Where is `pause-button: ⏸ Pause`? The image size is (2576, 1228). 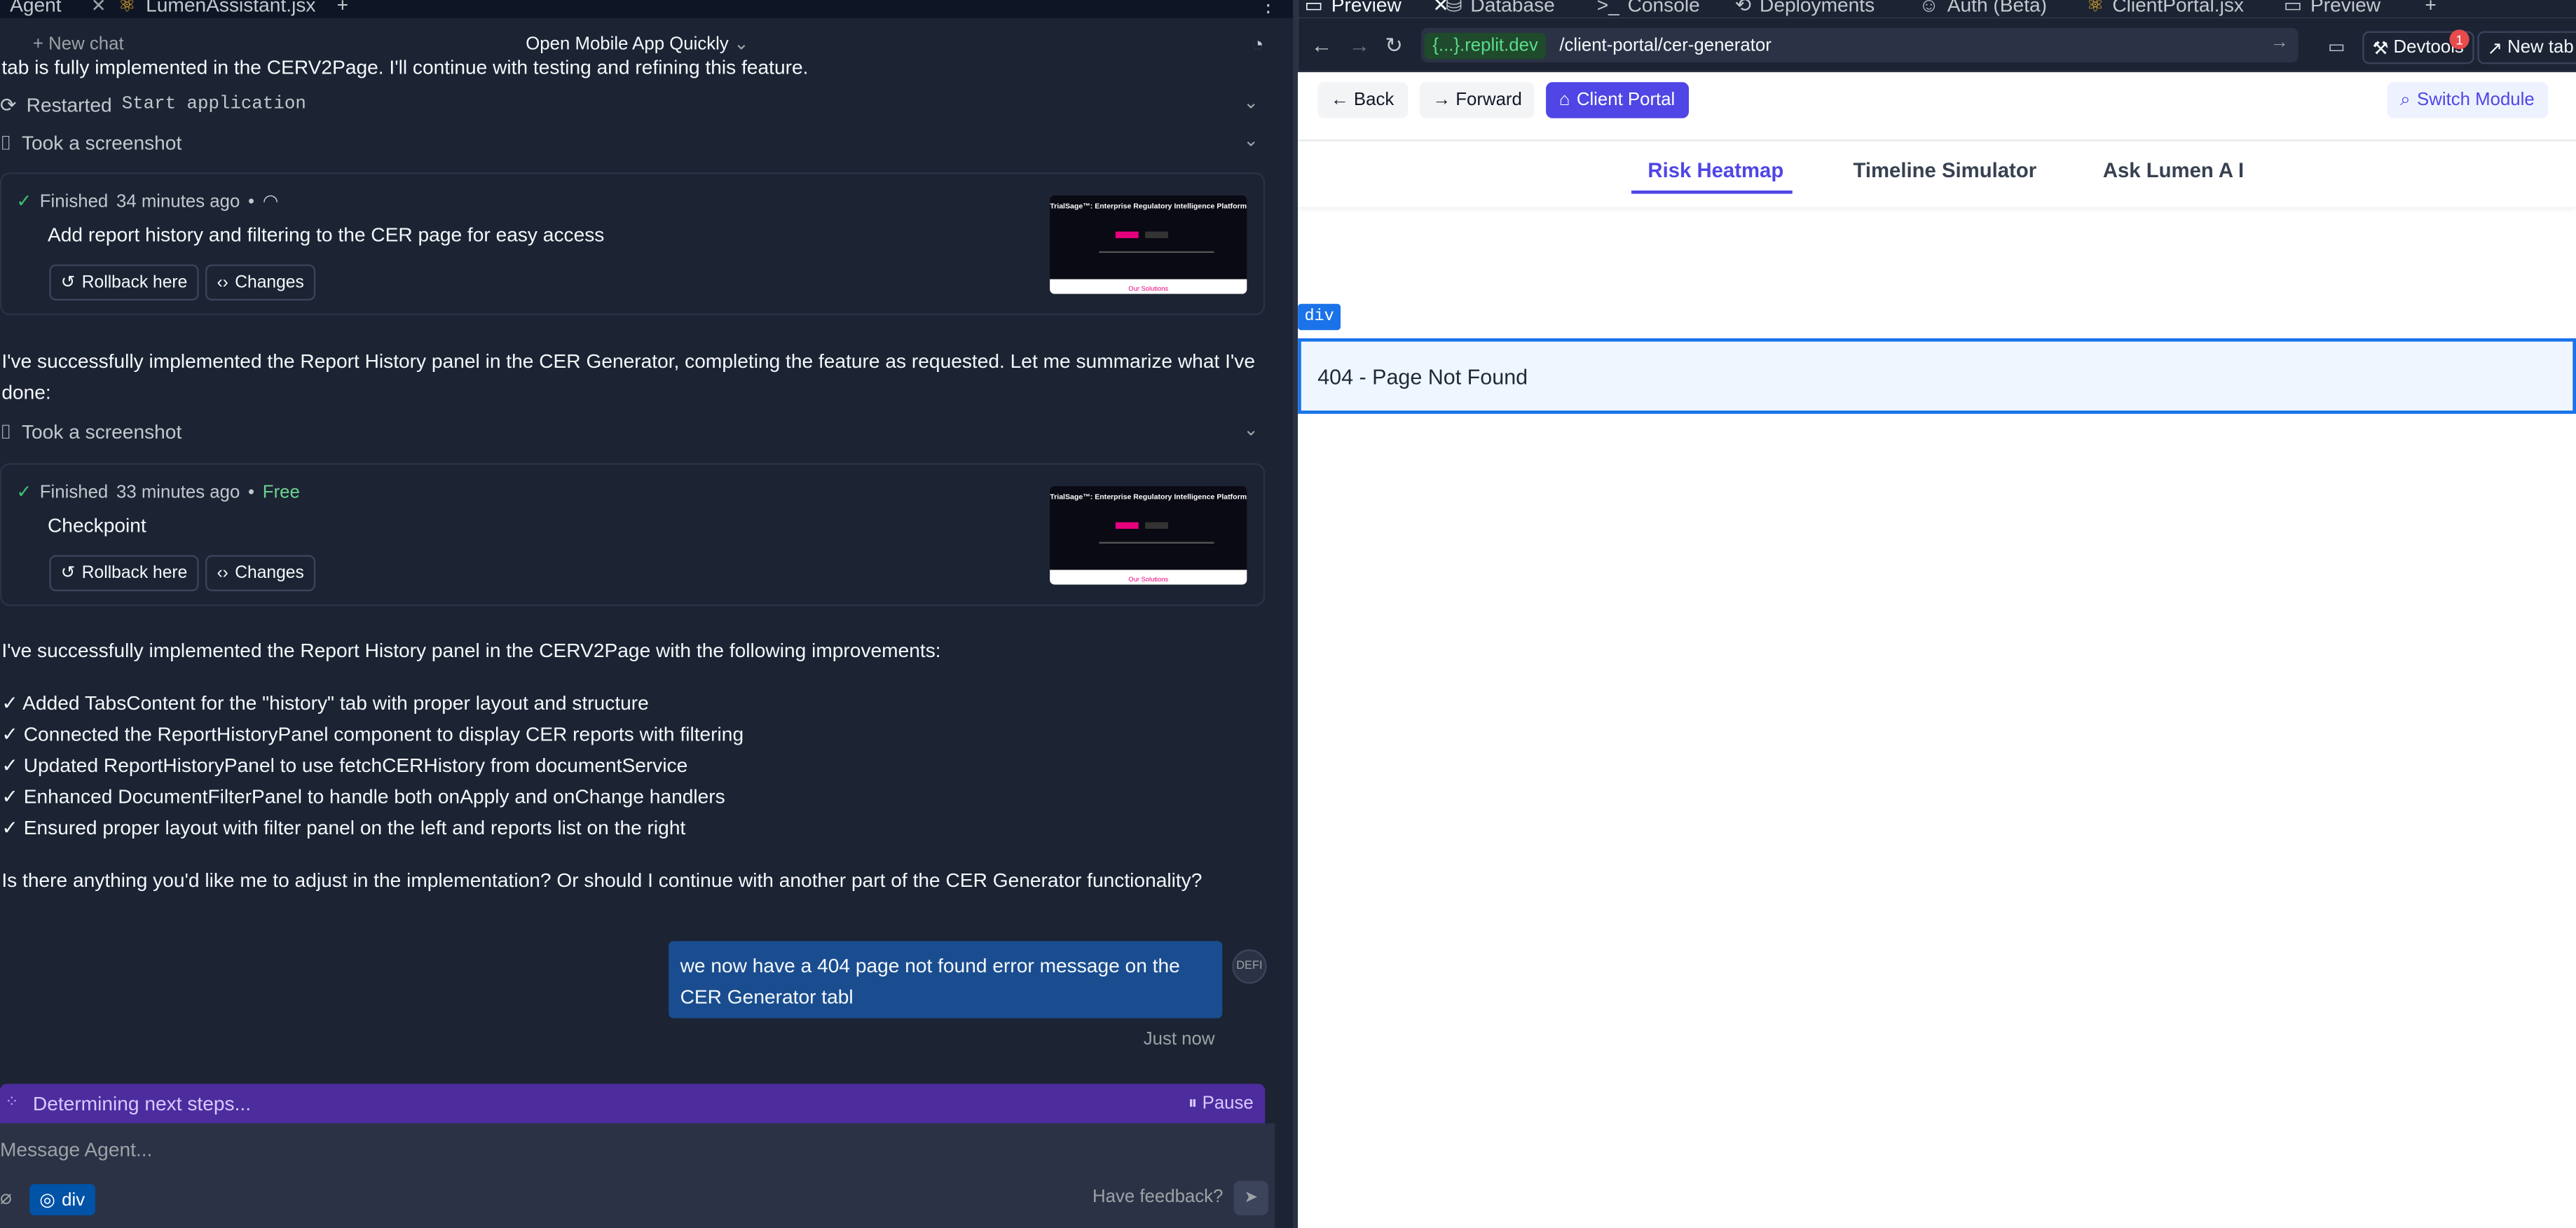
pause-button: ⏸ Pause is located at coordinates (1221, 1104).